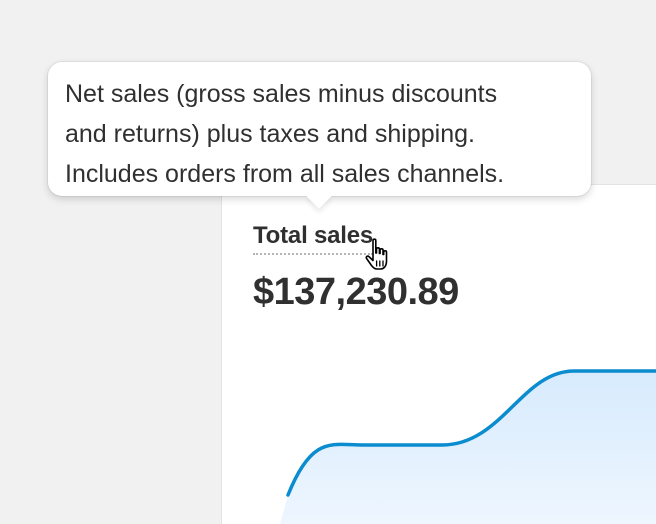 The width and height of the screenshot is (656, 524). I want to click on tooltip-line-2: and returns) plus taxes and shipping., so click(270, 134).